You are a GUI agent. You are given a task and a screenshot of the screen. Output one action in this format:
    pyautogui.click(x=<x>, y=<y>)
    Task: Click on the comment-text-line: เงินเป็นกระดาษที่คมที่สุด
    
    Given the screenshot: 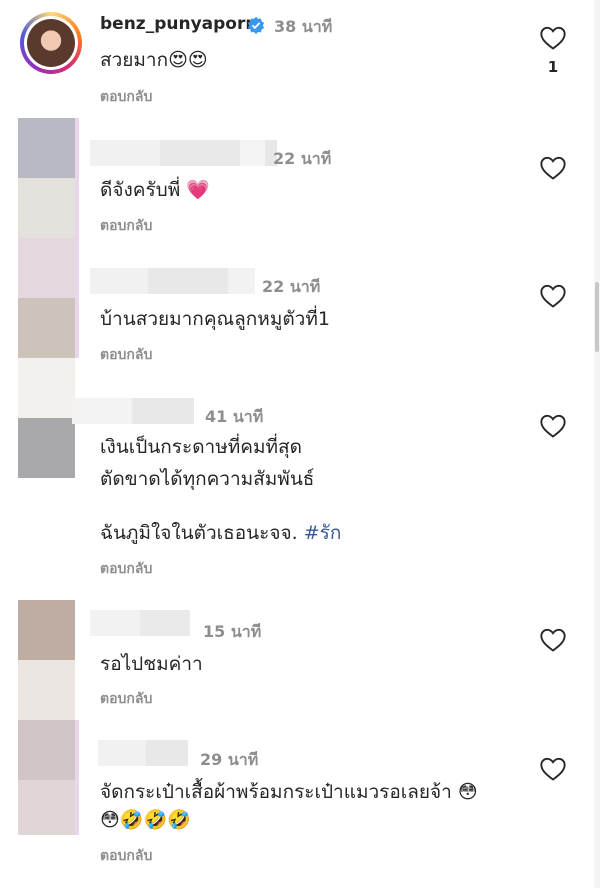 What is the action you would take?
    pyautogui.click(x=201, y=447)
    